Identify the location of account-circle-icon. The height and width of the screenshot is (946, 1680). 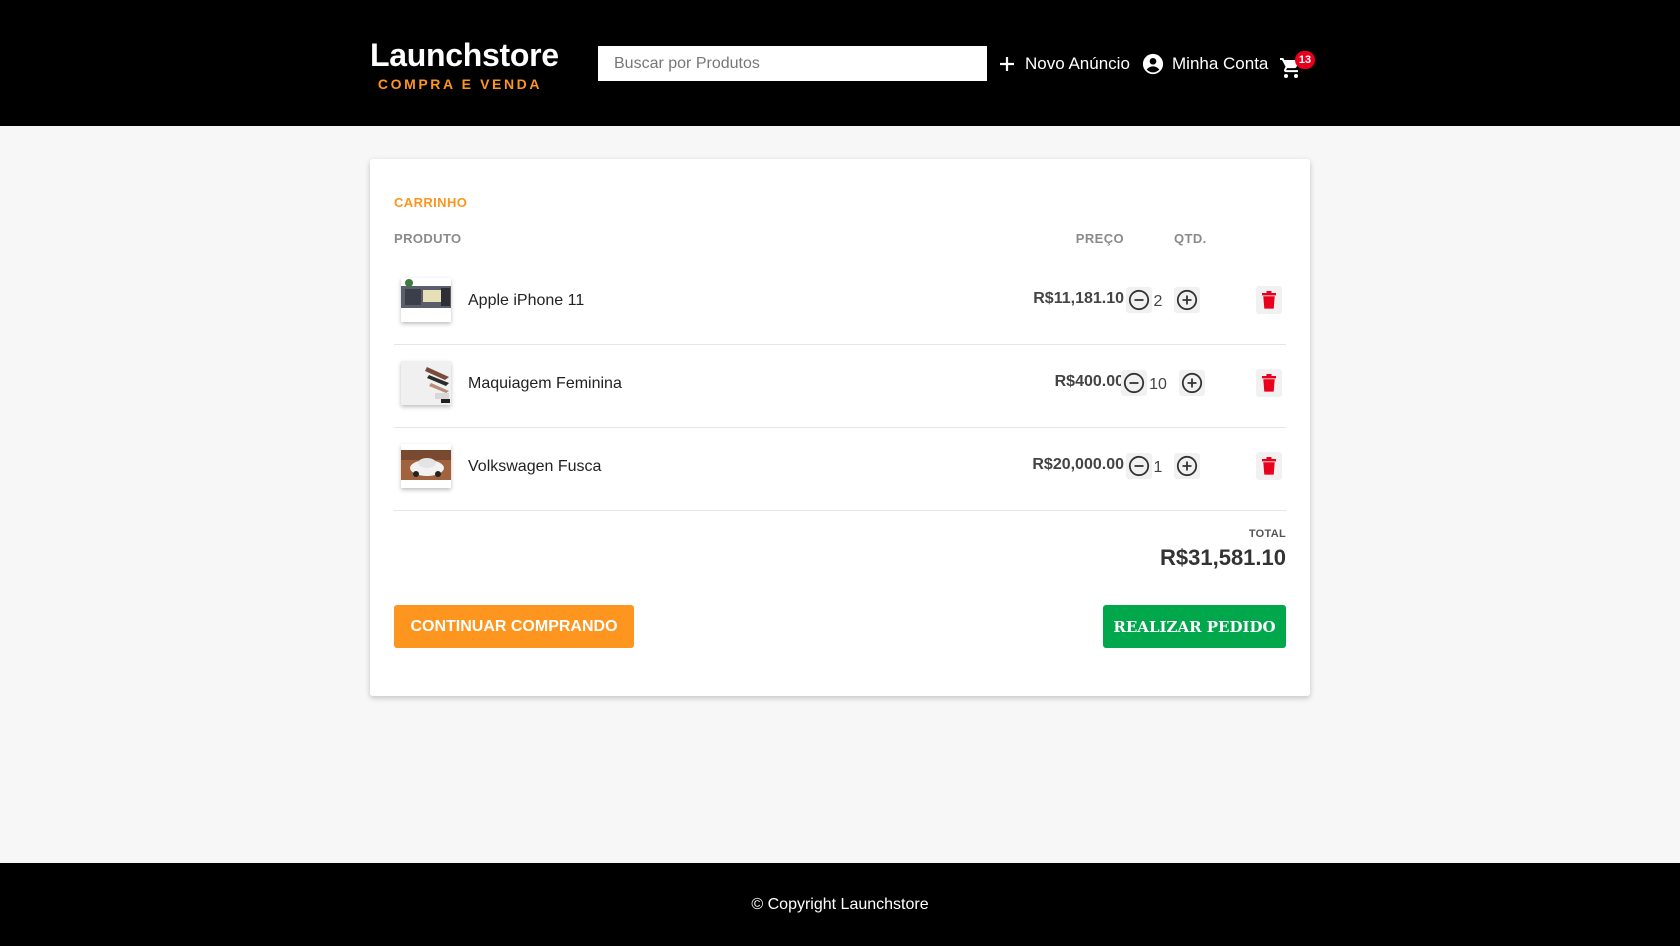
(1153, 64).